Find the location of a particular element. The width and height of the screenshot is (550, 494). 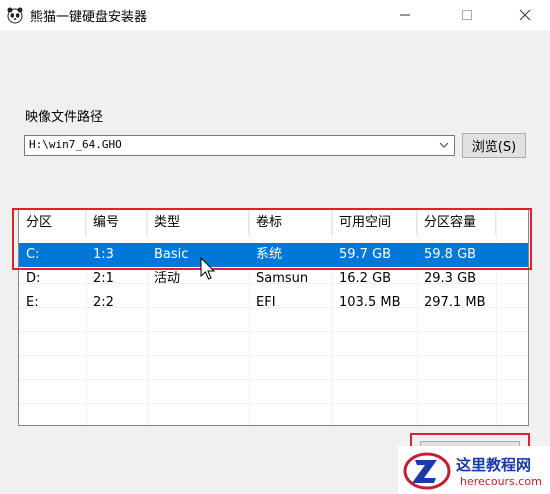

cell-partition: D: is located at coordinates (33, 278).